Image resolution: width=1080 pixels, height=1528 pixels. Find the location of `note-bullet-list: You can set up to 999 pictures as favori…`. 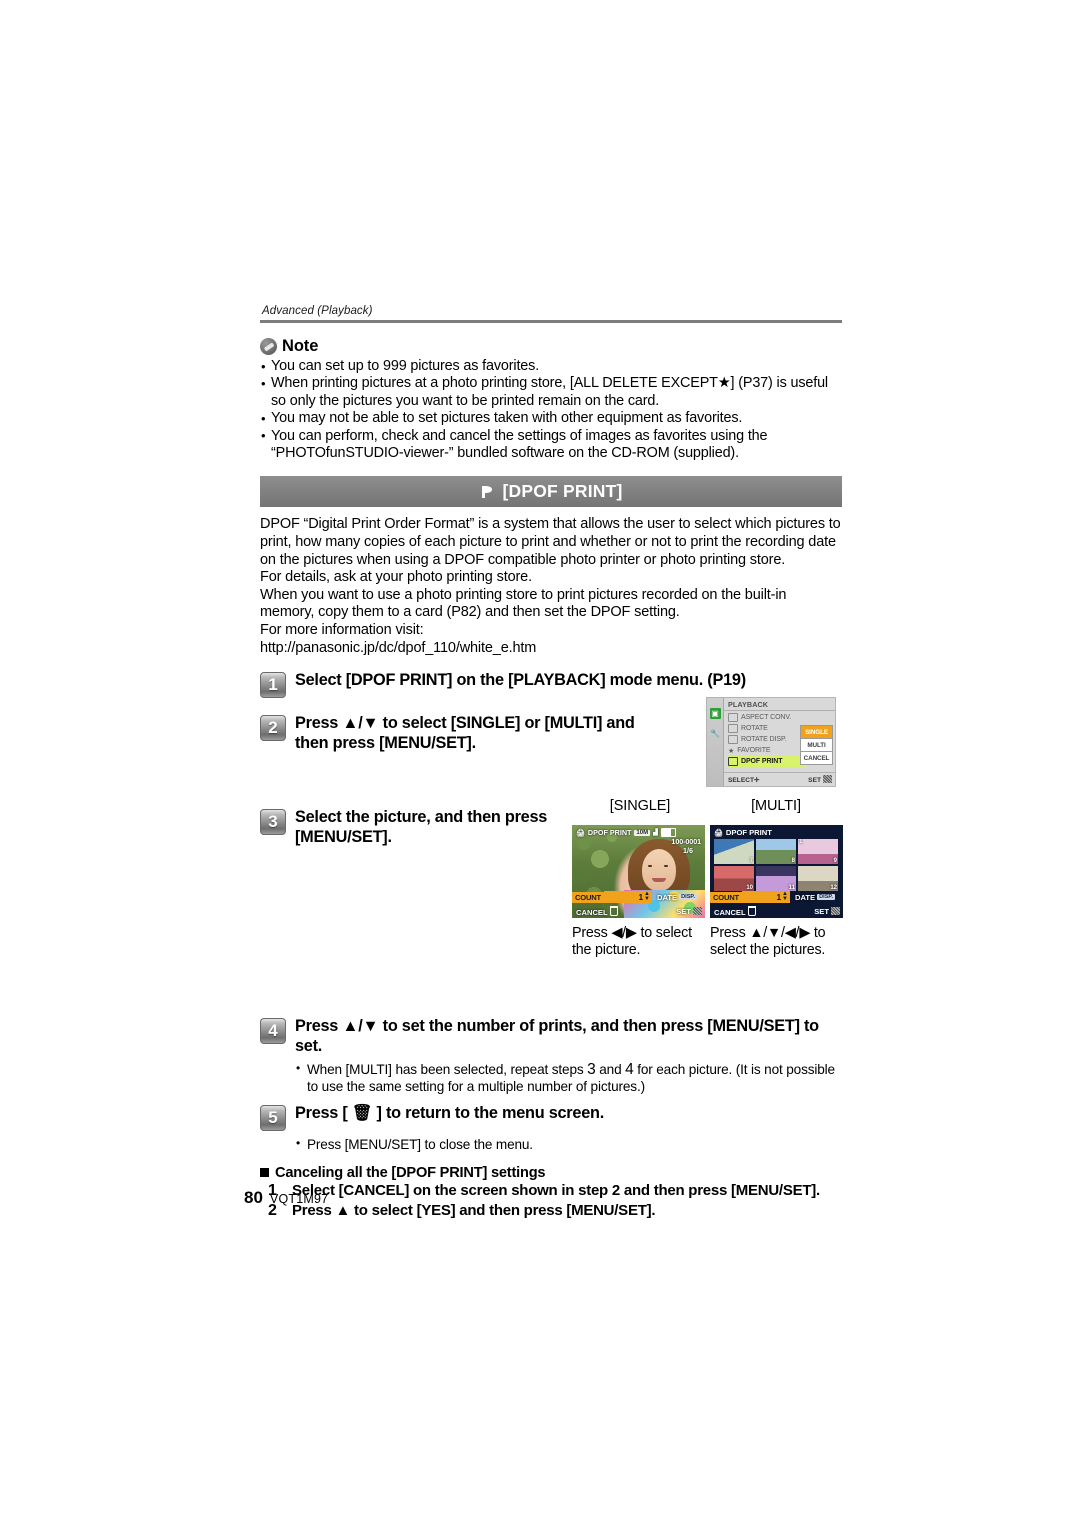

note-bullet-list: You can set up to 999 pictures as favori… is located at coordinates (551, 410).